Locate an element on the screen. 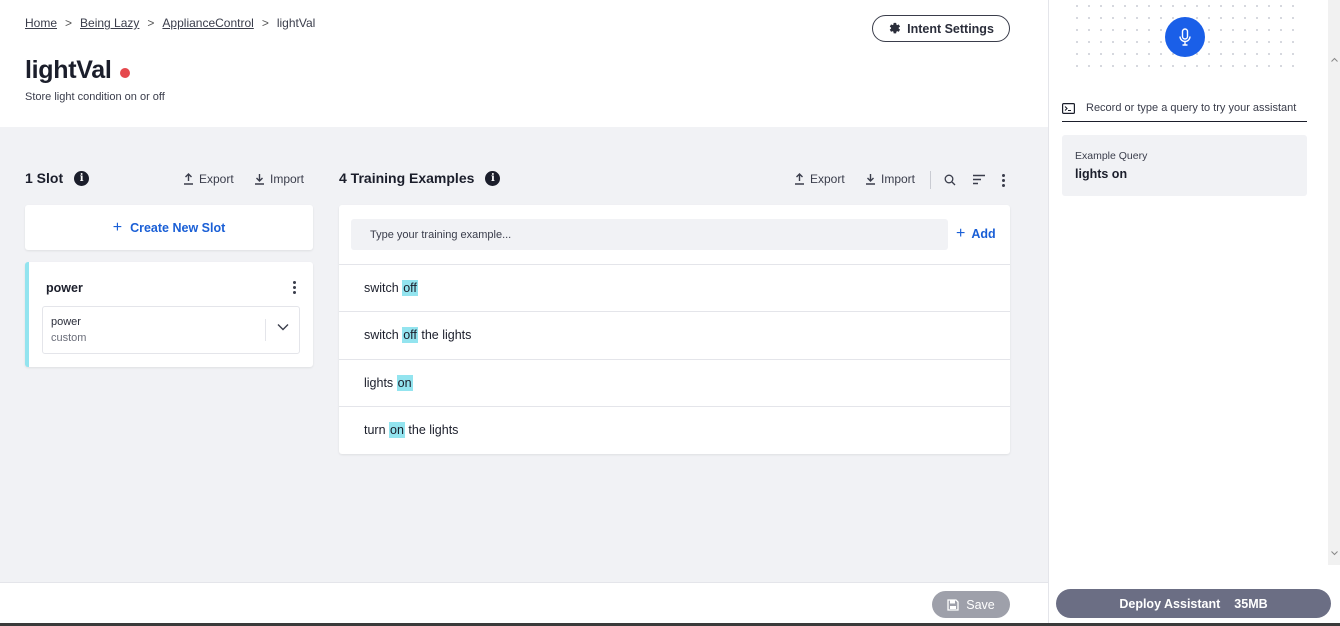 This screenshot has height=626, width=1340. example-text: lights is located at coordinates (380, 383).